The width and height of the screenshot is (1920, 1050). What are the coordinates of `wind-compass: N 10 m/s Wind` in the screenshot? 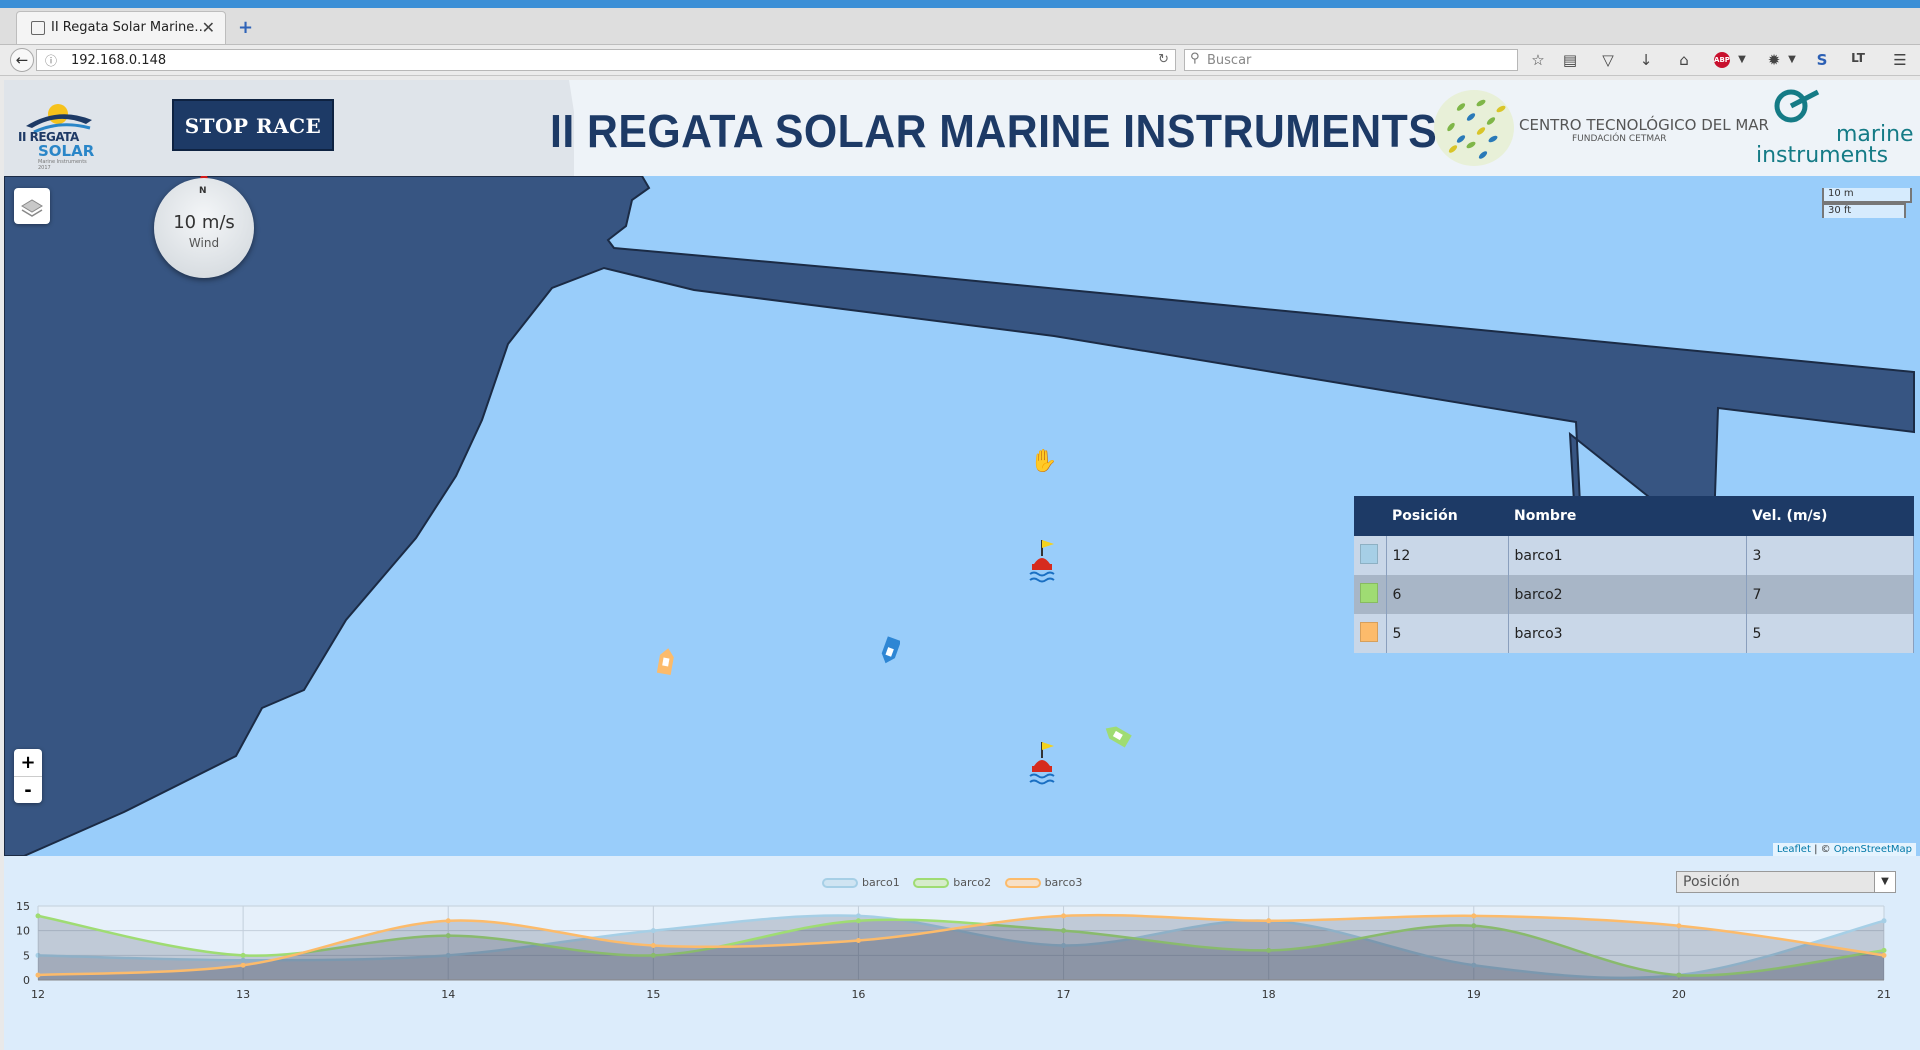 It's located at (204, 228).